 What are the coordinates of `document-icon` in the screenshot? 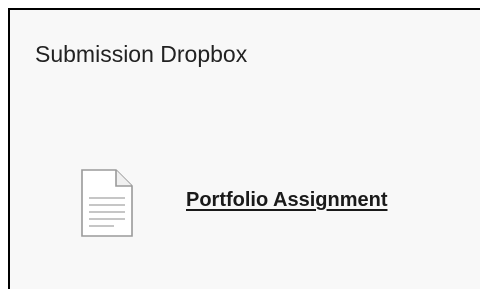 It's located at (107, 203).